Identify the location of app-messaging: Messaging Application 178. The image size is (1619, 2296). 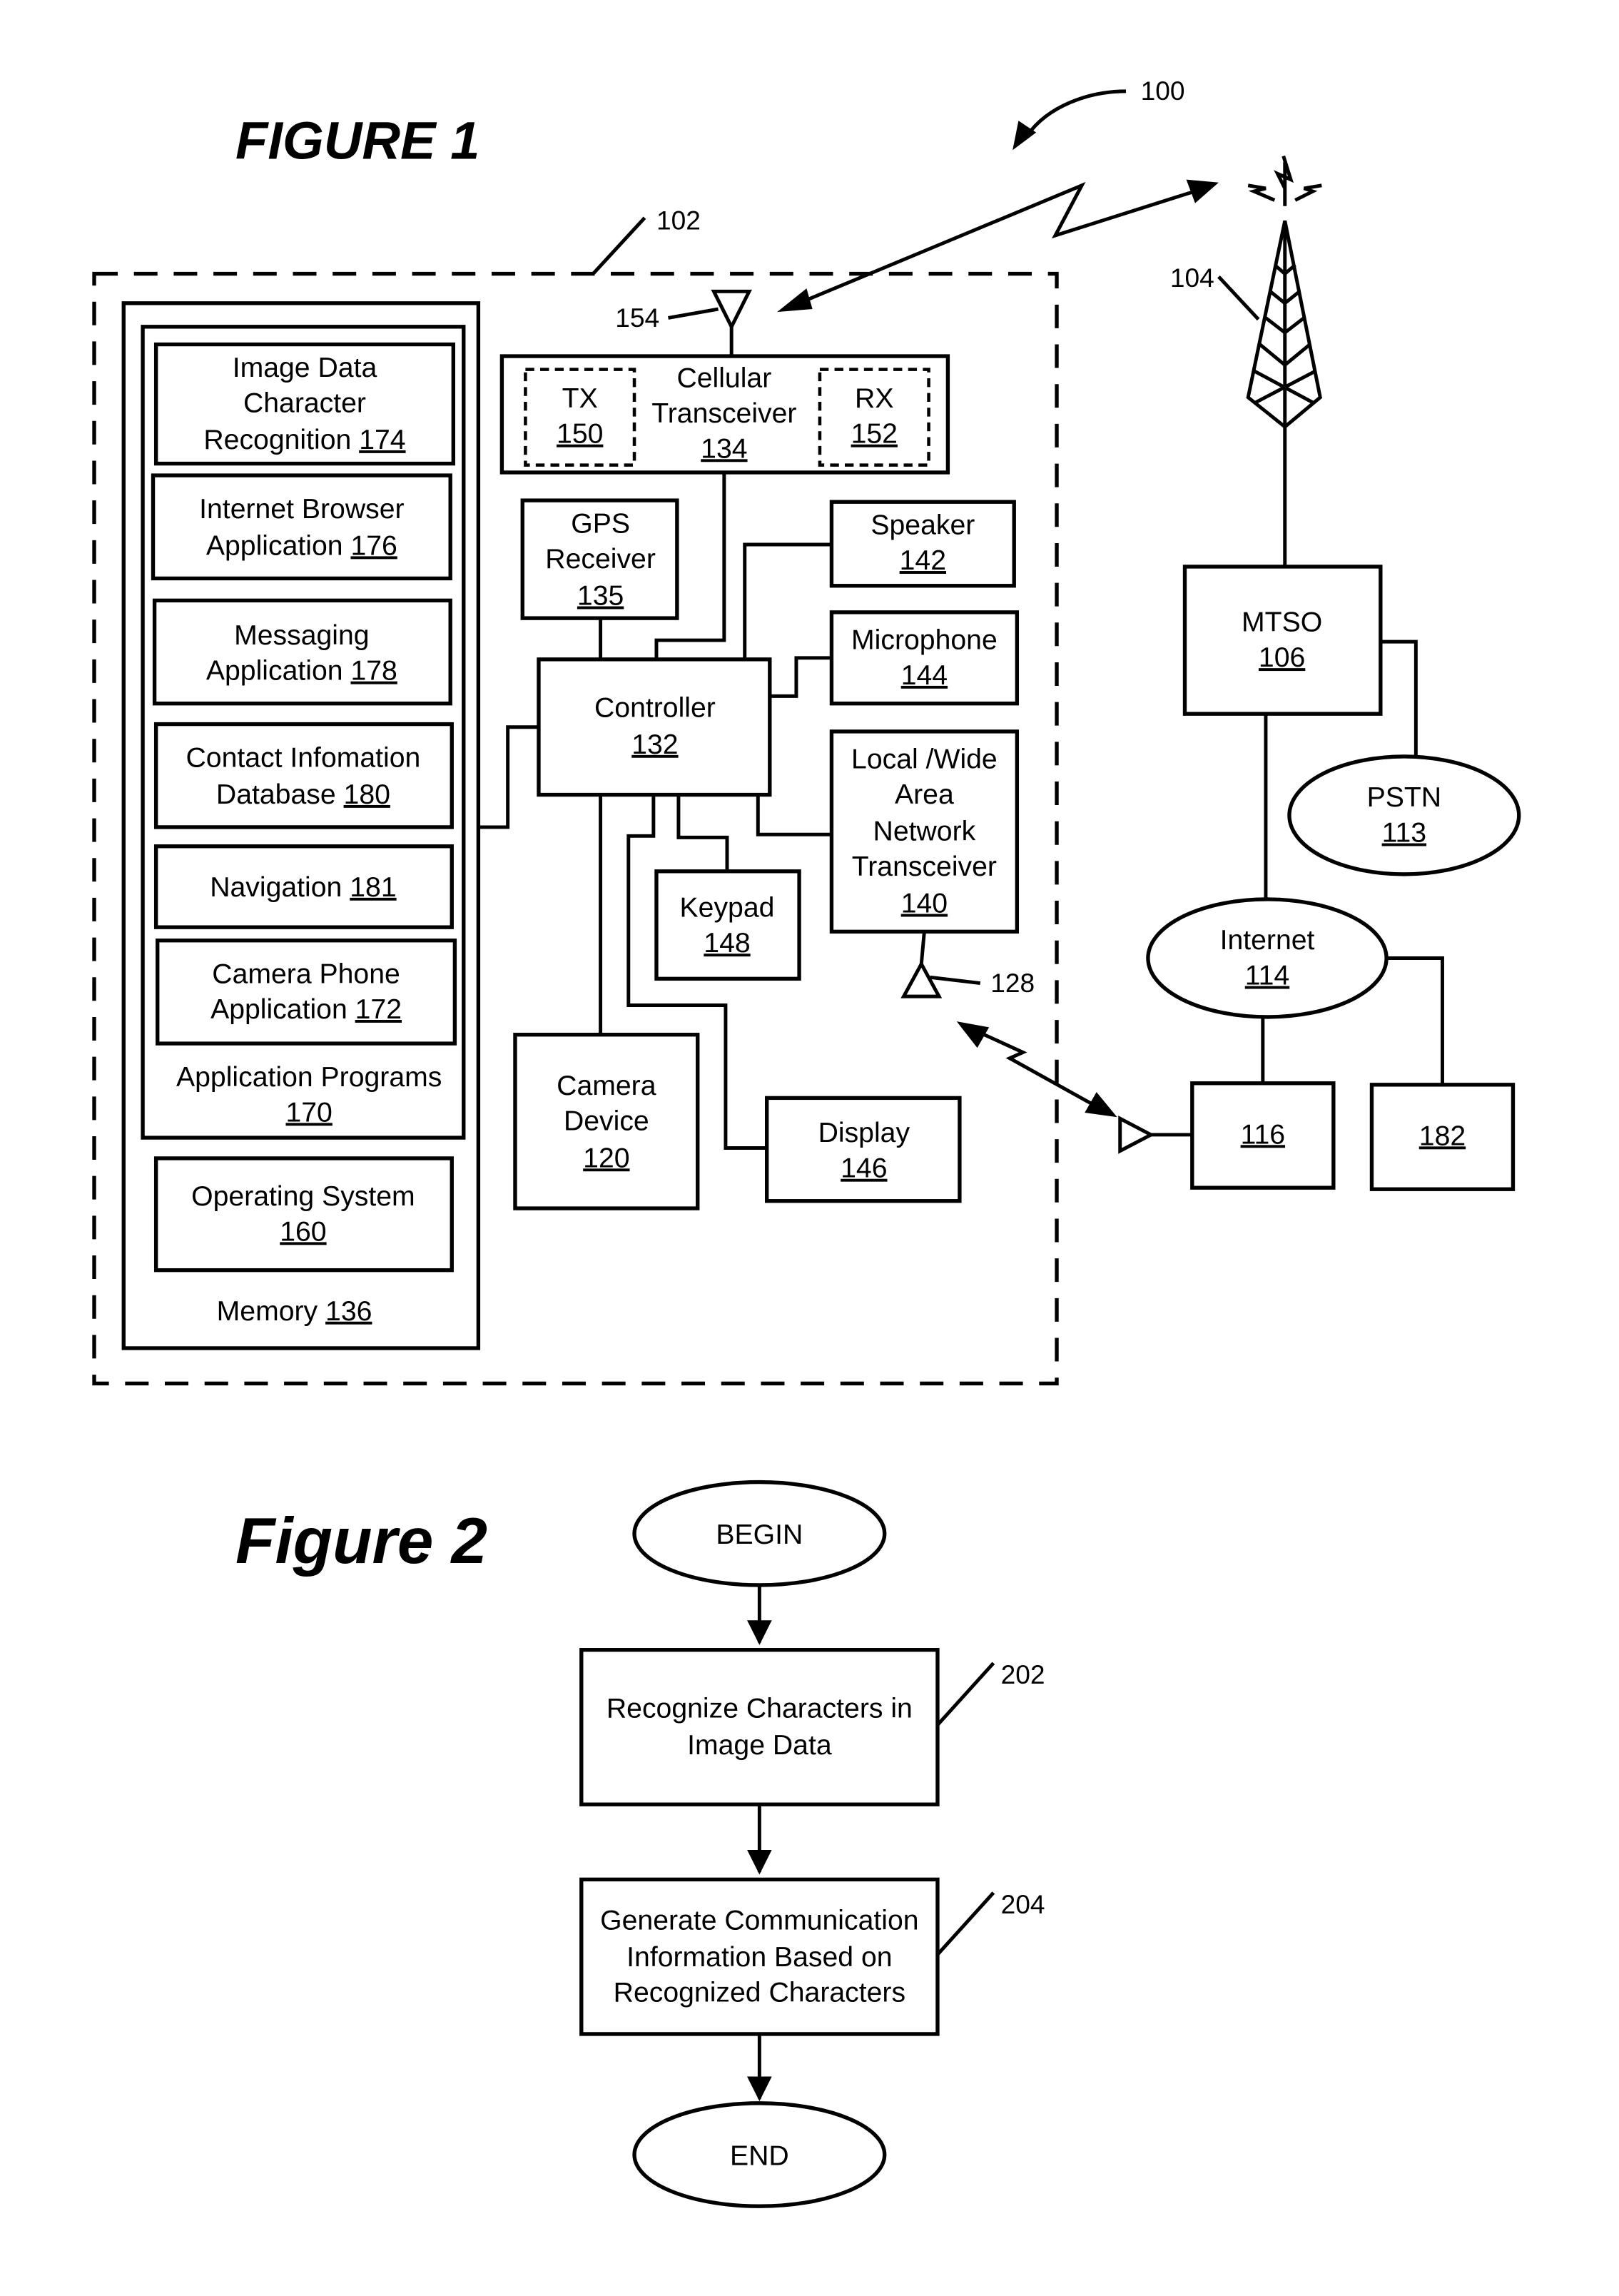
(302, 652).